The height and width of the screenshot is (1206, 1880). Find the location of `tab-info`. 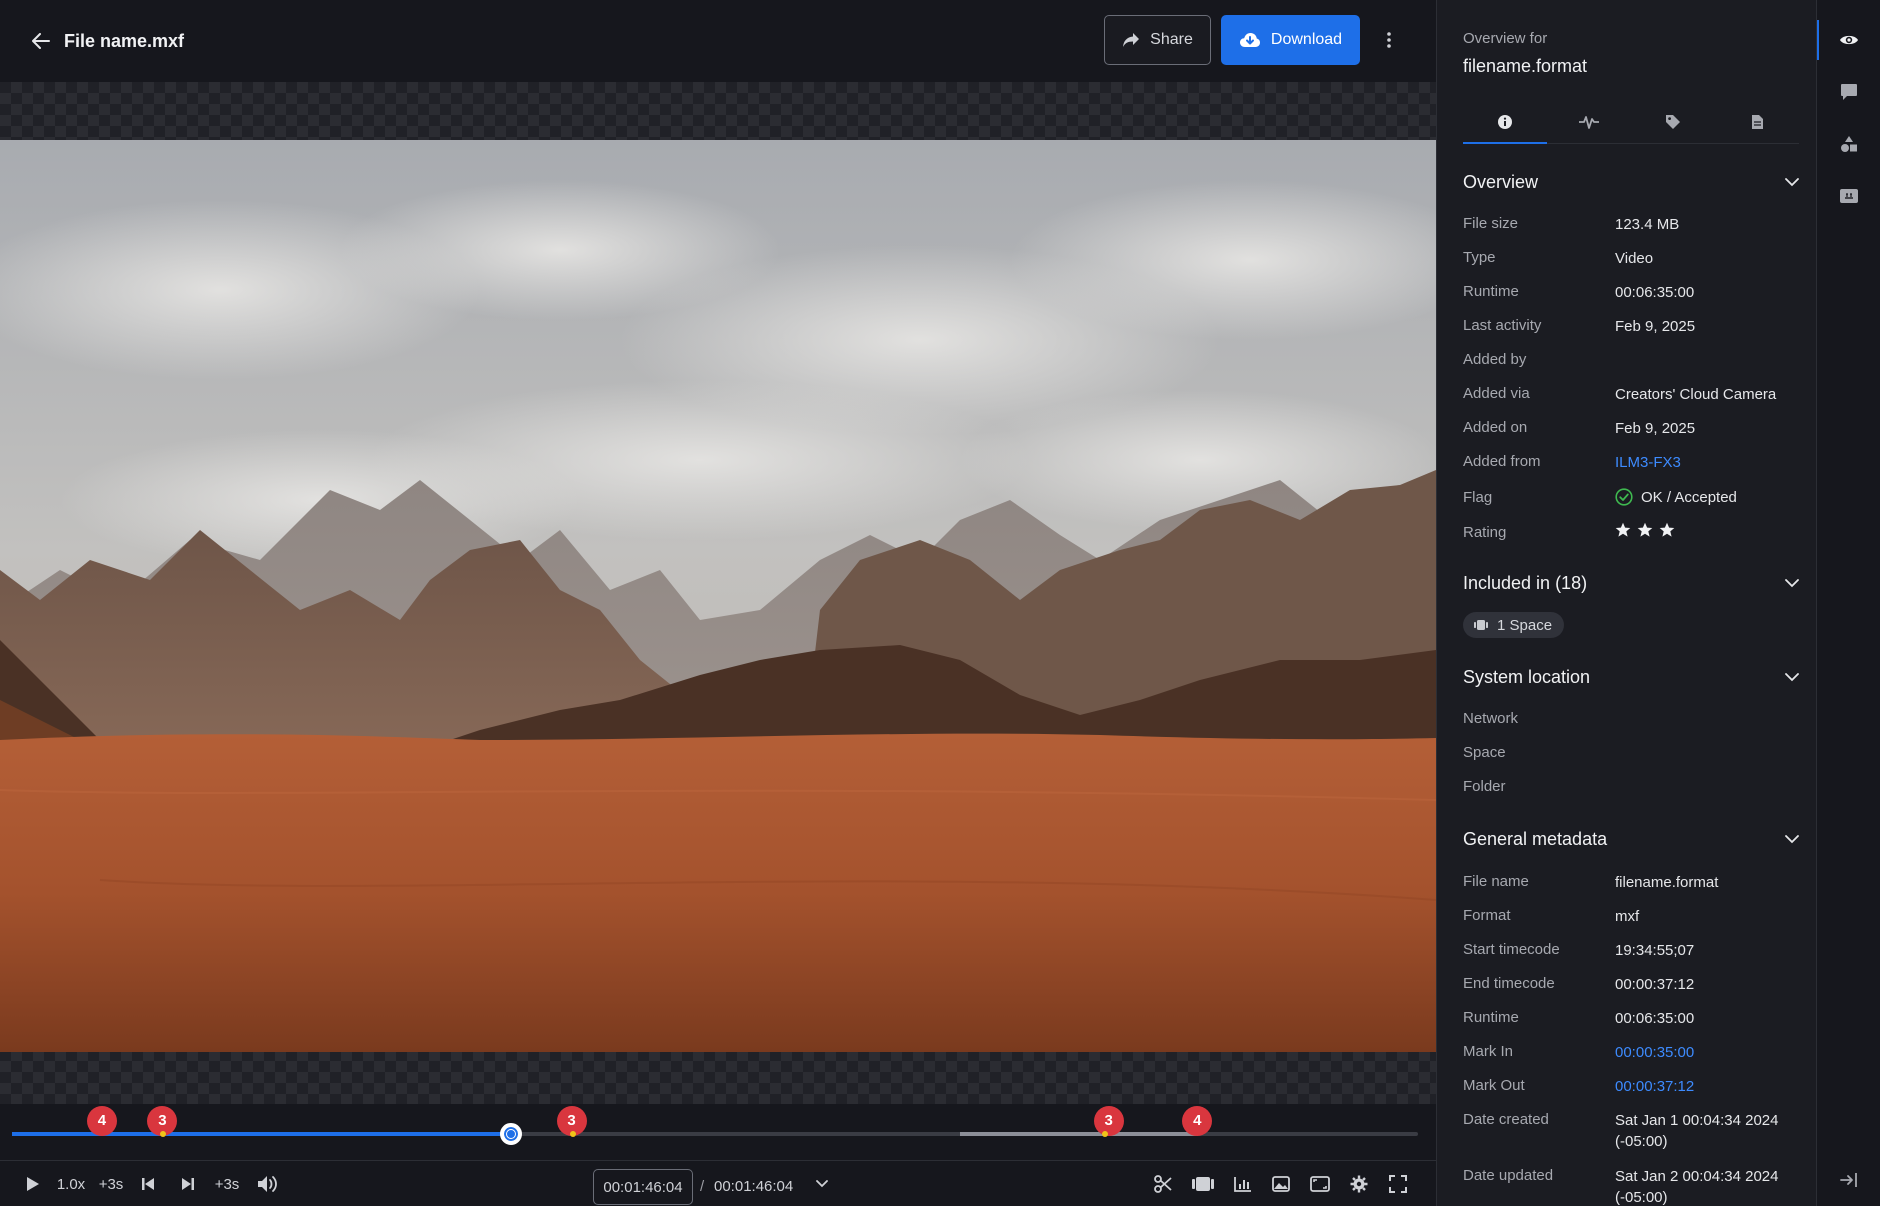

tab-info is located at coordinates (1505, 122).